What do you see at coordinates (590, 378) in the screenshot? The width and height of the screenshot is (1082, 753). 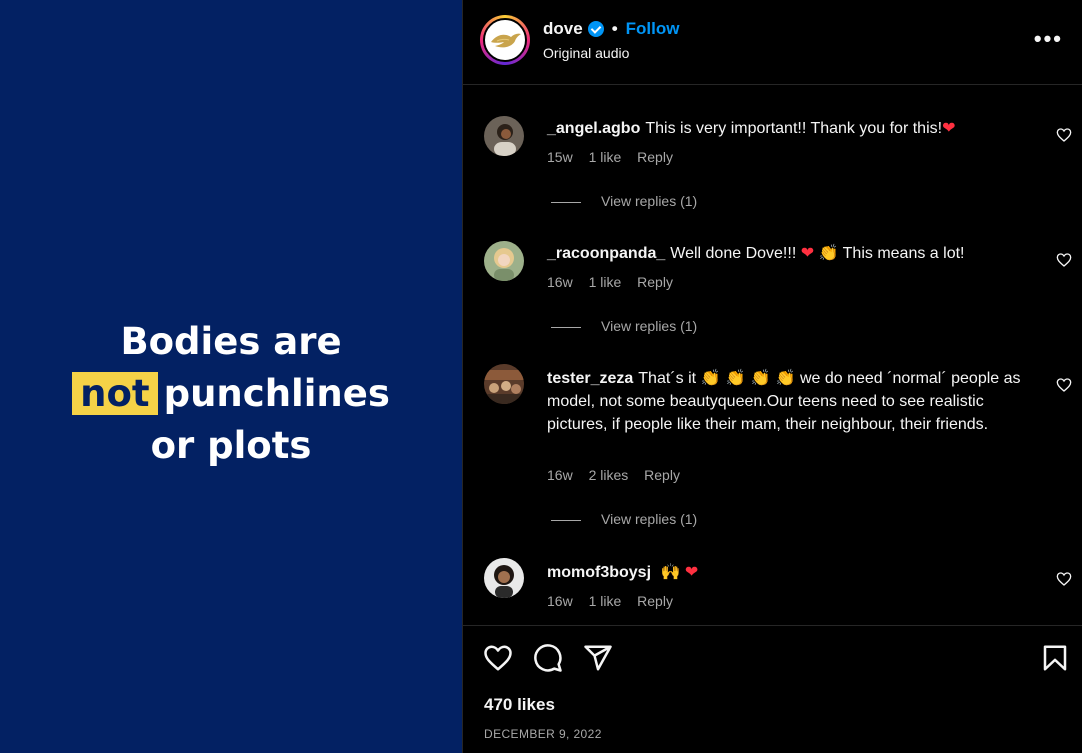 I see `comment-username: tester_zeza` at bounding box center [590, 378].